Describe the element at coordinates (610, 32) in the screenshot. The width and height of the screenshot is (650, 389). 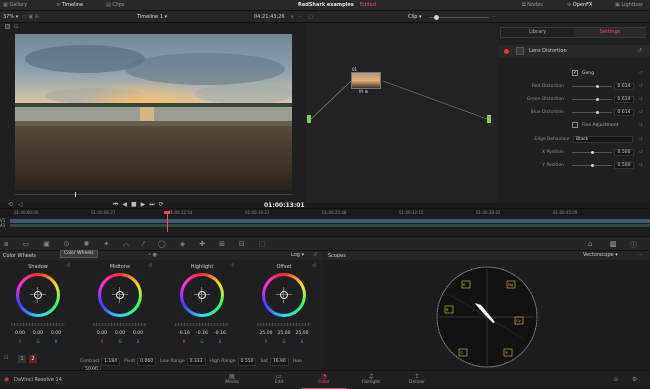
I see `tab-settings: Settings` at that location.